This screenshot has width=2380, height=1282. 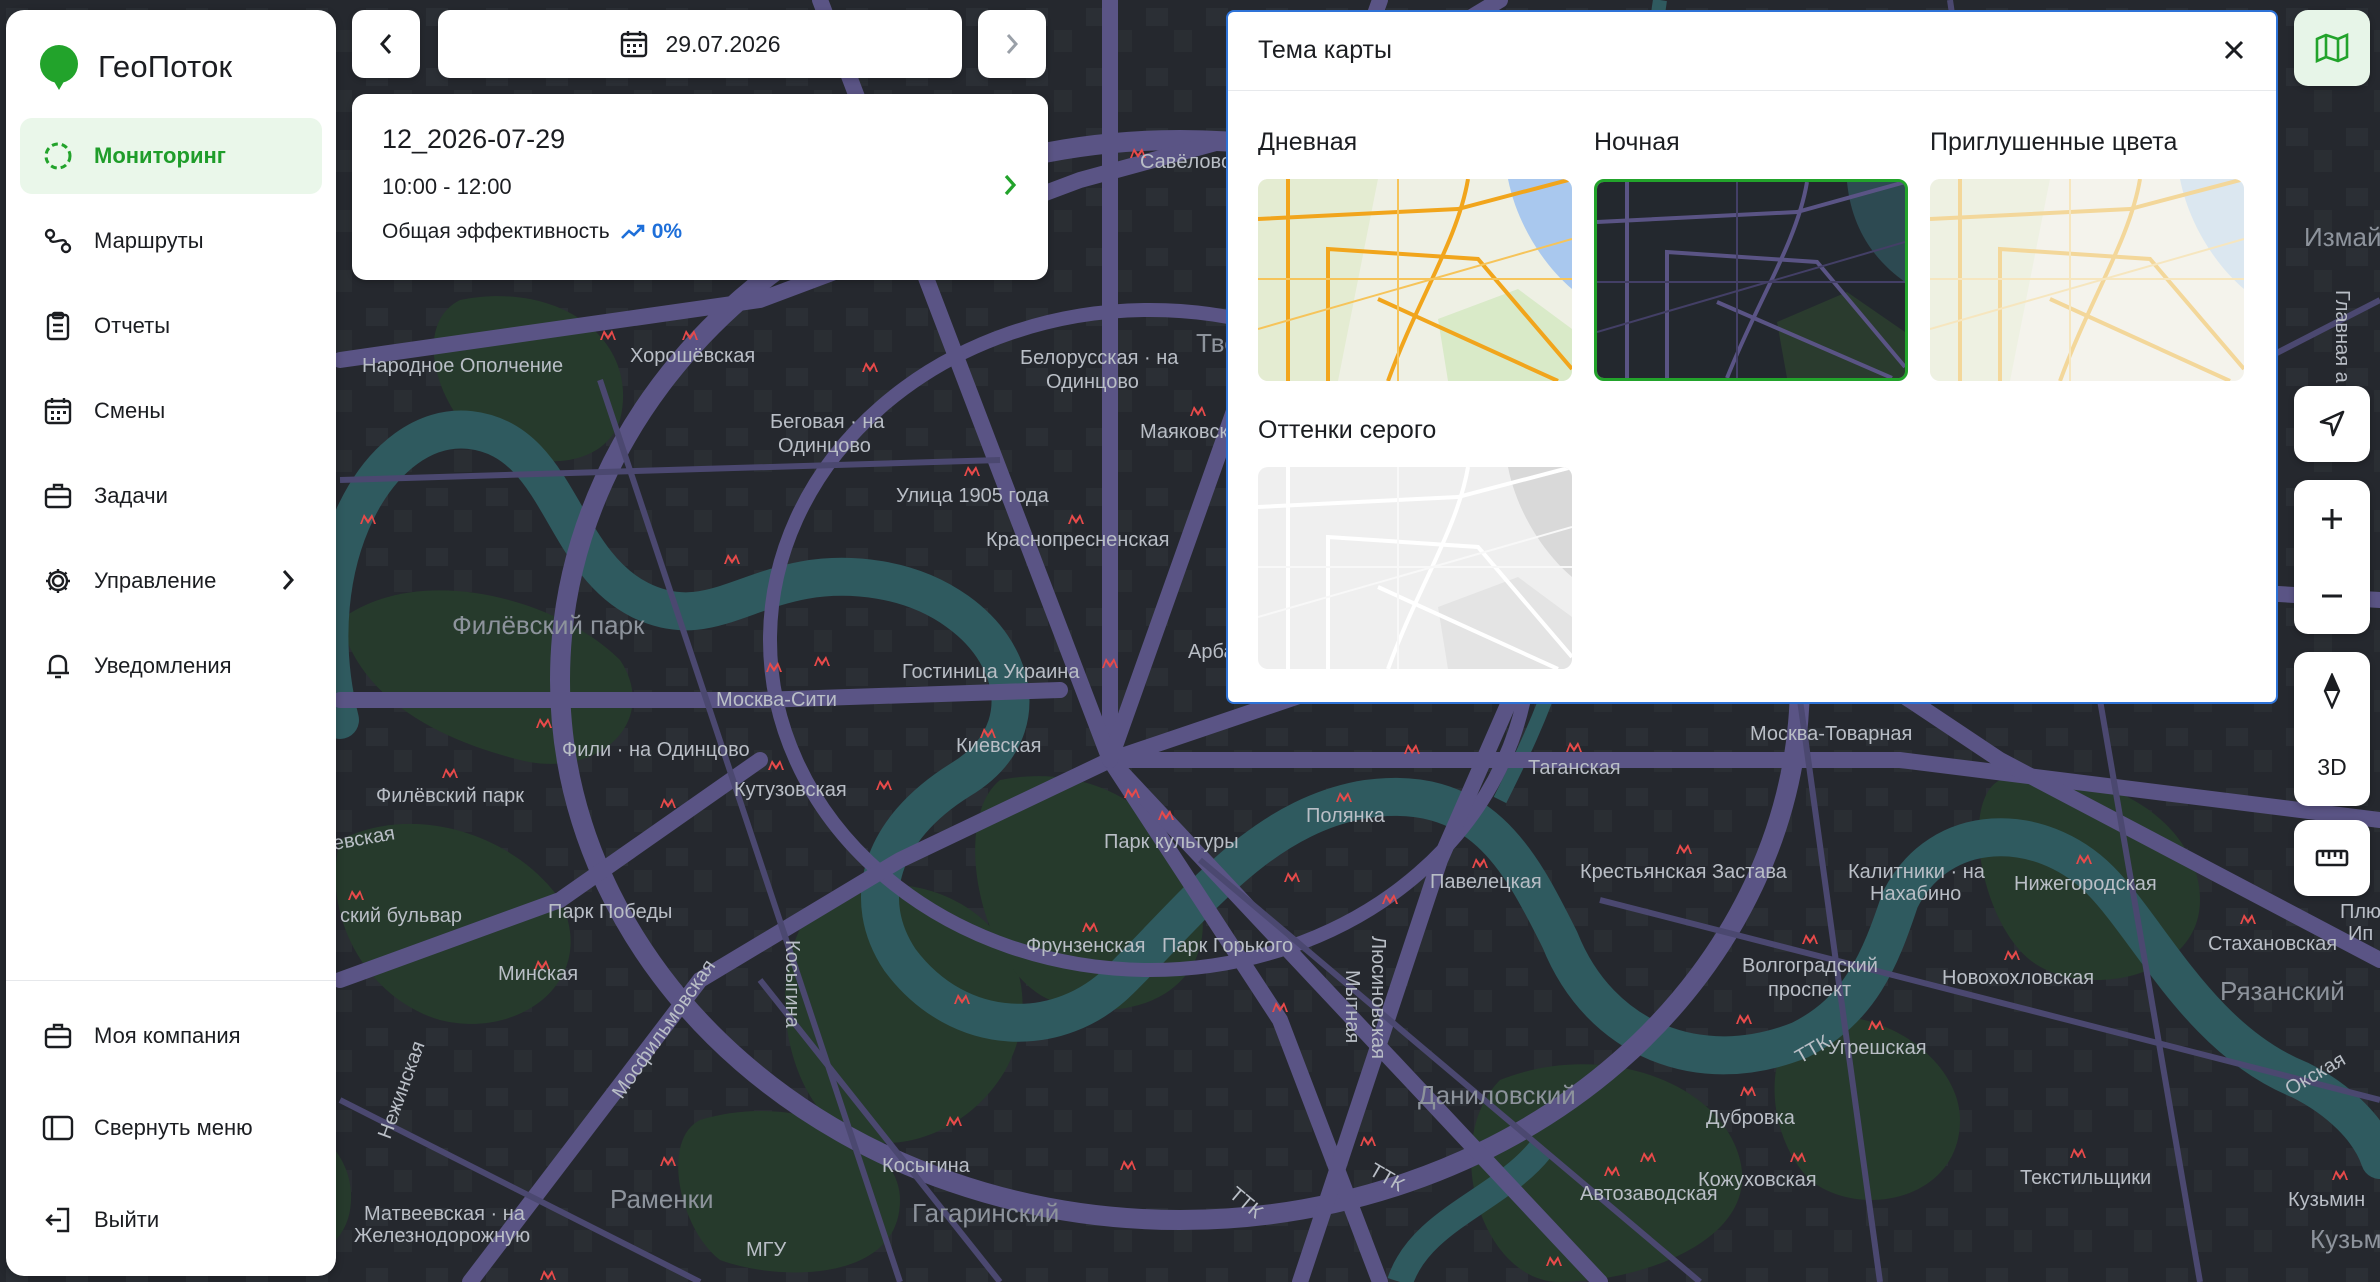 What do you see at coordinates (610, 912) in the screenshot?
I see `map-label-park-pobedy: Парк Победы` at bounding box center [610, 912].